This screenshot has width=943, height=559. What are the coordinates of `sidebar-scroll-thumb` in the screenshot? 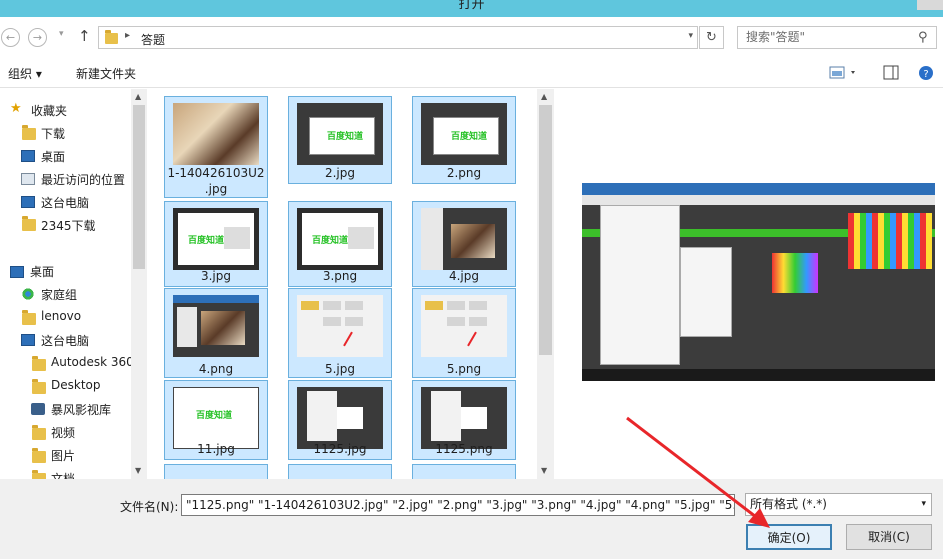 It's located at (139, 187).